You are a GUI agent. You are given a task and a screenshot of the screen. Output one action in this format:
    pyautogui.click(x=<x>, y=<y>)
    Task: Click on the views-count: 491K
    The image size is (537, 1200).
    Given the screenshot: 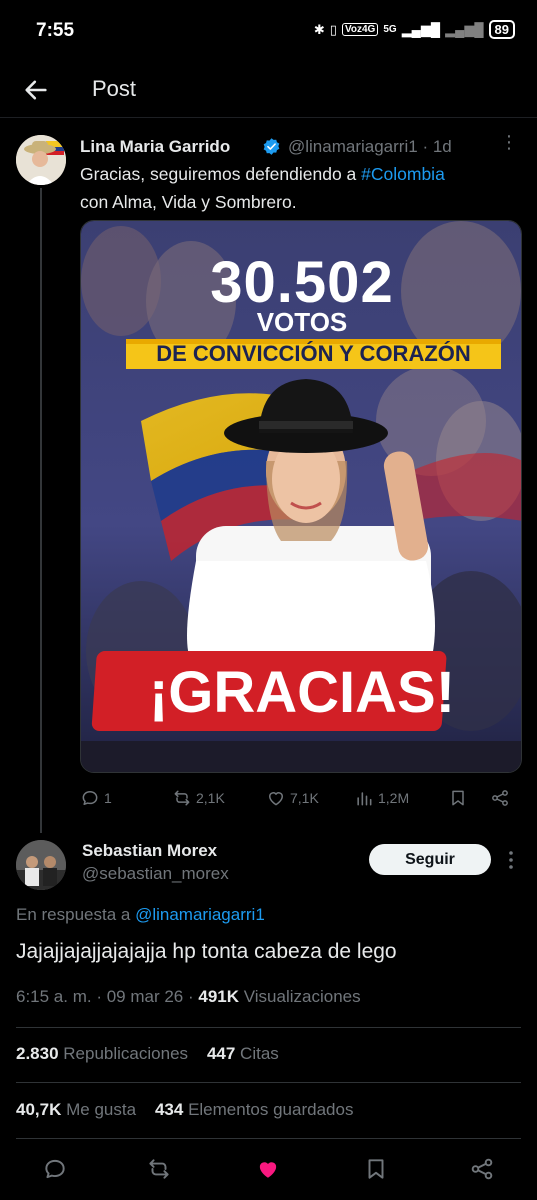 What is the action you would take?
    pyautogui.click(x=219, y=996)
    